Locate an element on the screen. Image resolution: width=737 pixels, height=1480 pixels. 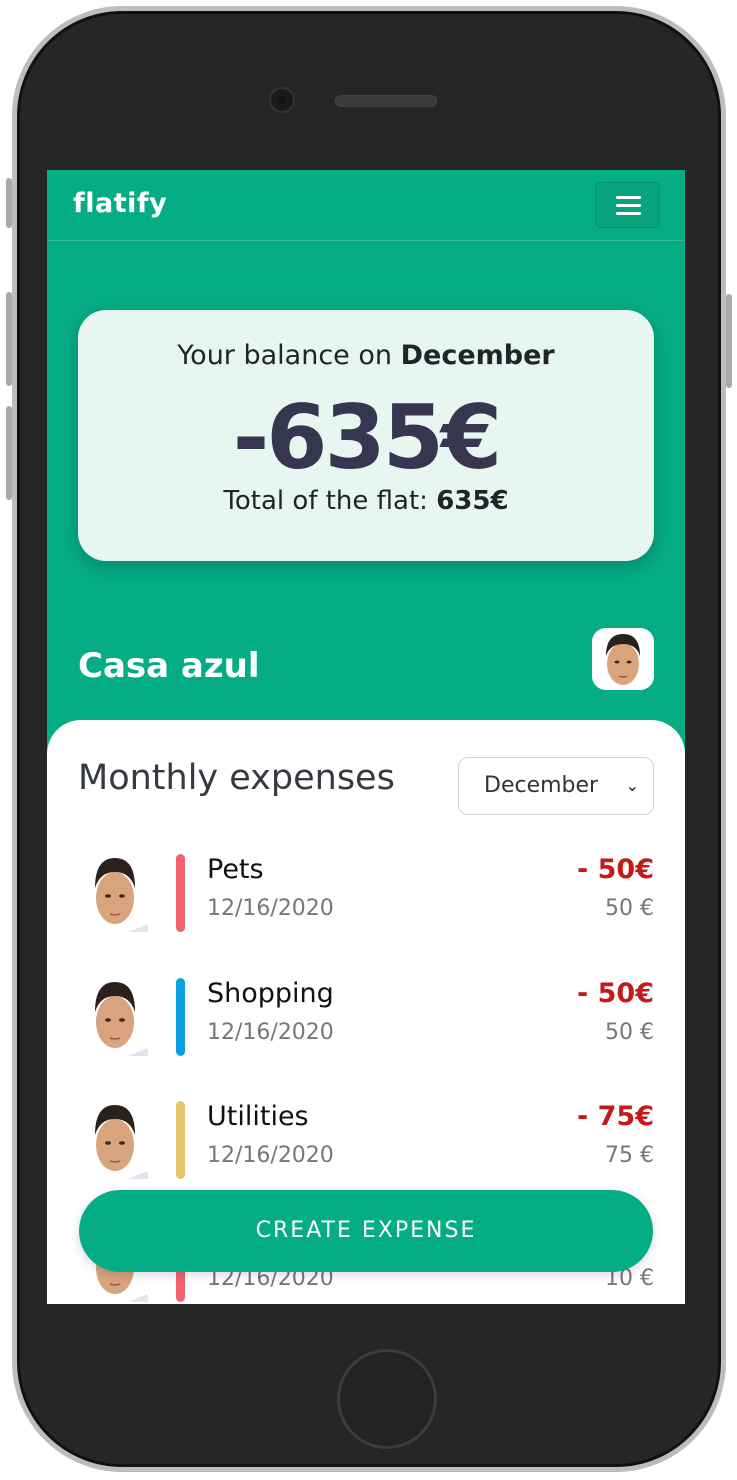
balance-month: December is located at coordinates (477, 355).